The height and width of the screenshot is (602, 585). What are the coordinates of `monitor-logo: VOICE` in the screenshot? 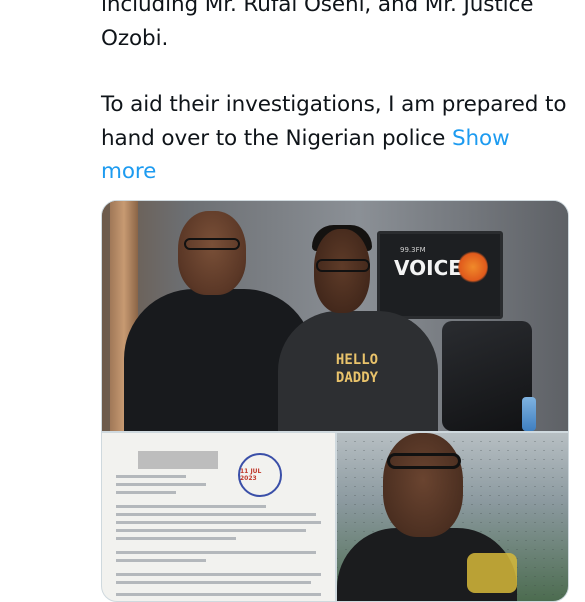 It's located at (428, 268).